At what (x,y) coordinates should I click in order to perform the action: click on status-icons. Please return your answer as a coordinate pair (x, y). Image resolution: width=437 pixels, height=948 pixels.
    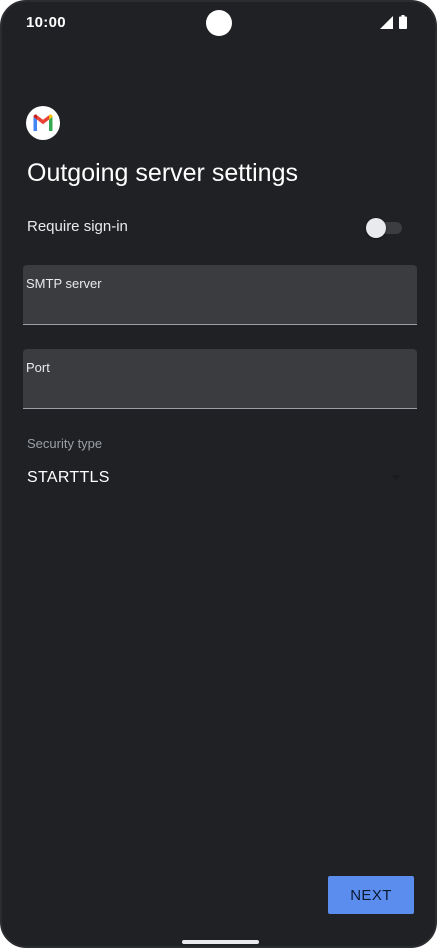
    Looking at the image, I should click on (393, 24).